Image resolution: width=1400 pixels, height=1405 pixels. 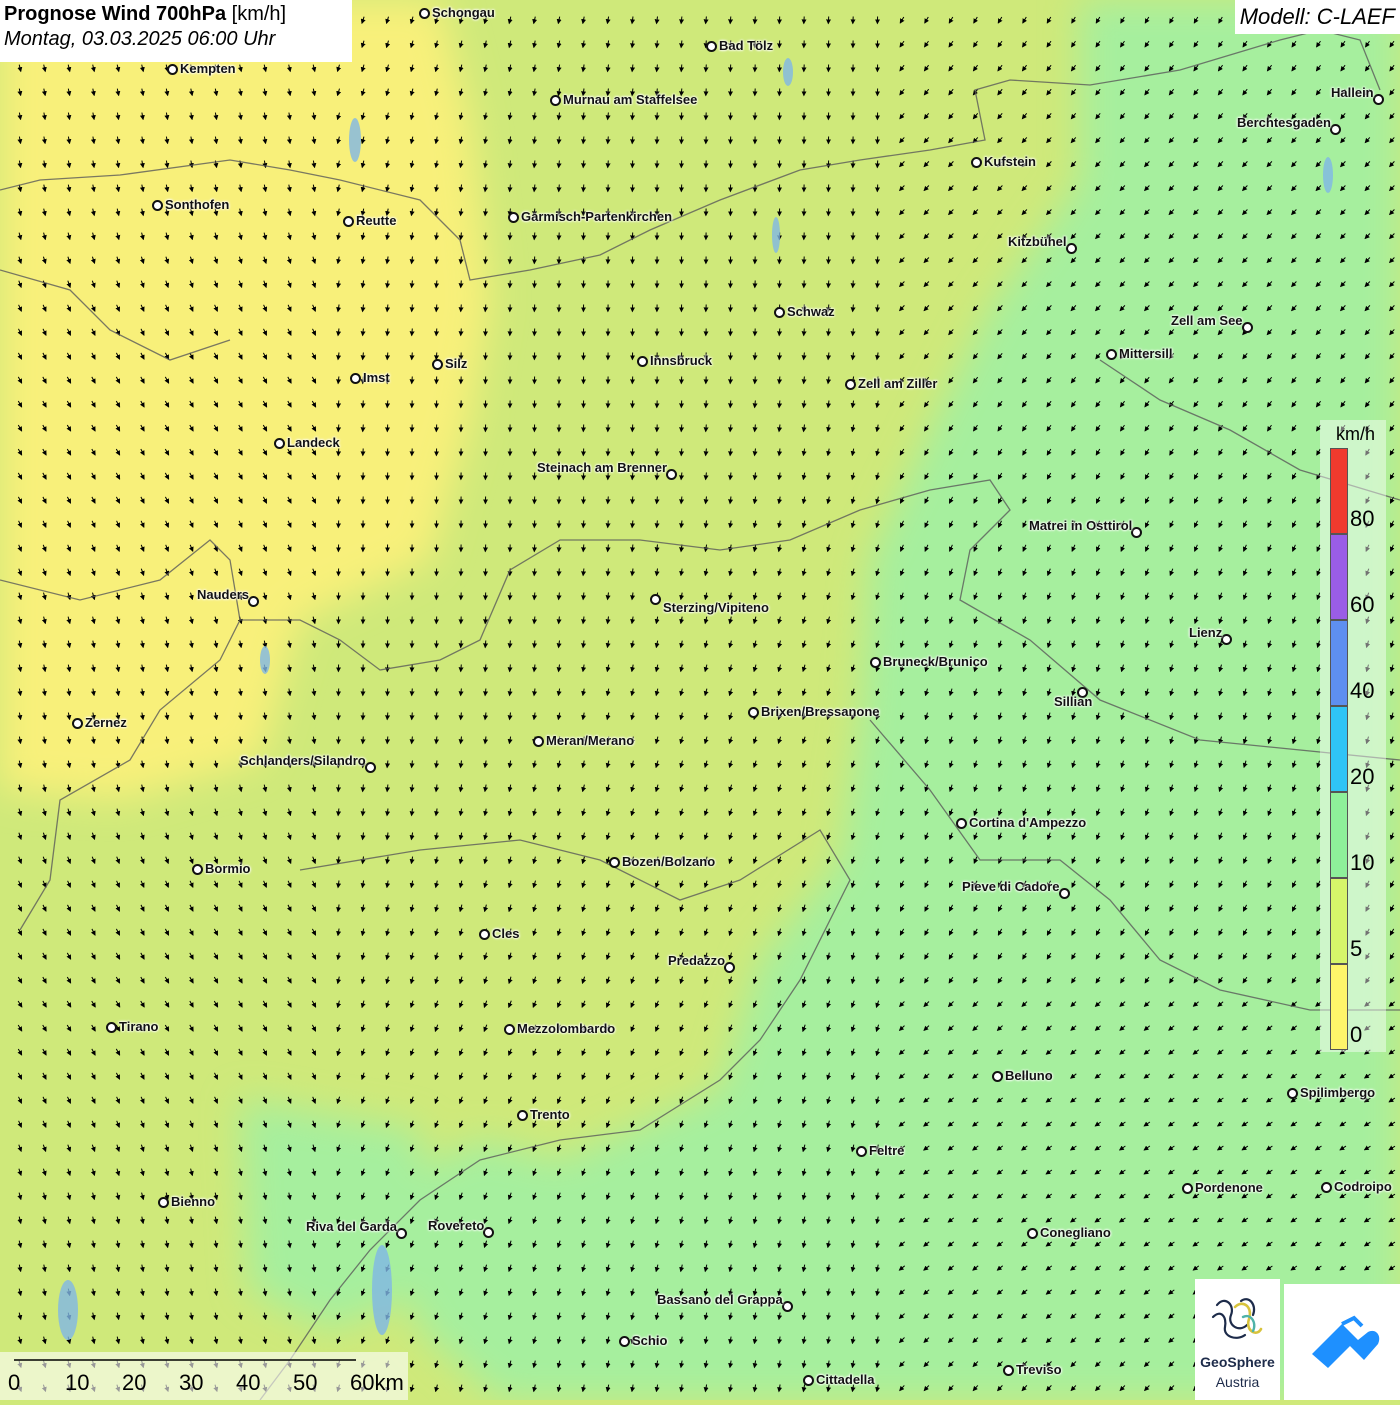 I want to click on city-label: Spilimbergo, so click(x=1337, y=1092).